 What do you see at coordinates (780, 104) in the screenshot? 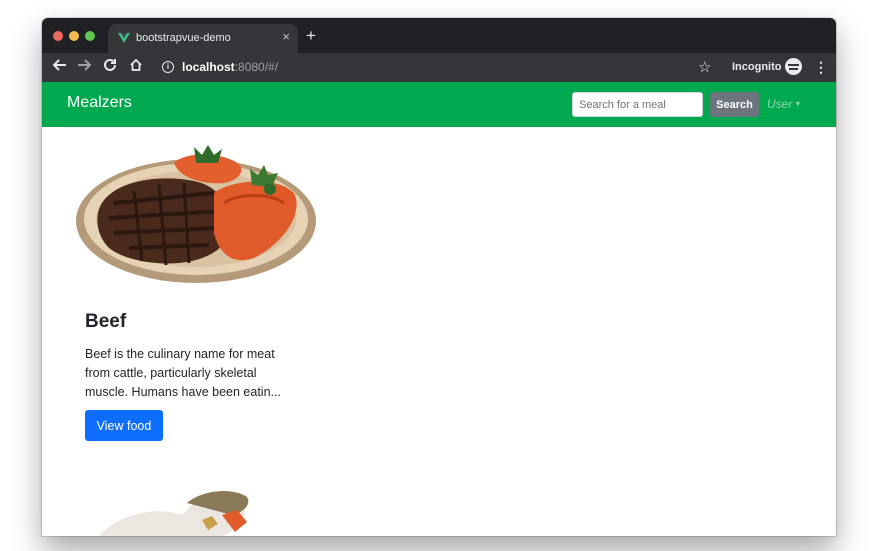
I see `user-dropdown-label: User` at bounding box center [780, 104].